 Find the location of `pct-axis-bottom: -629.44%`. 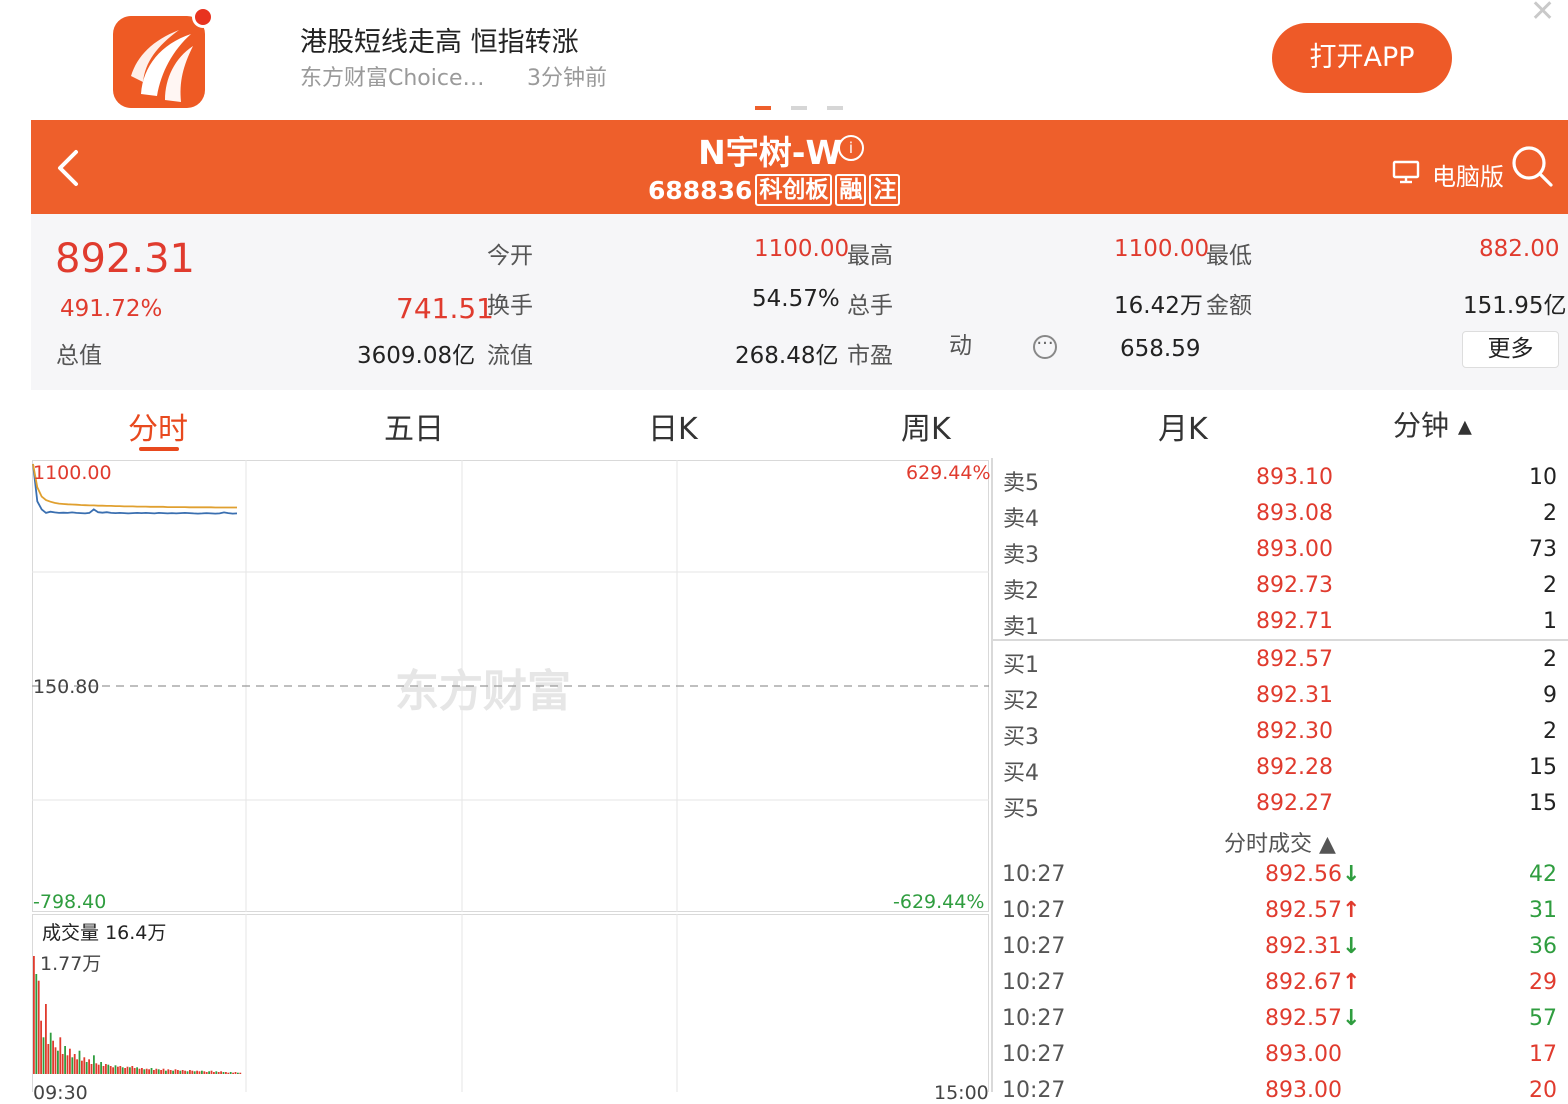

pct-axis-bottom: -629.44% is located at coordinates (939, 902).